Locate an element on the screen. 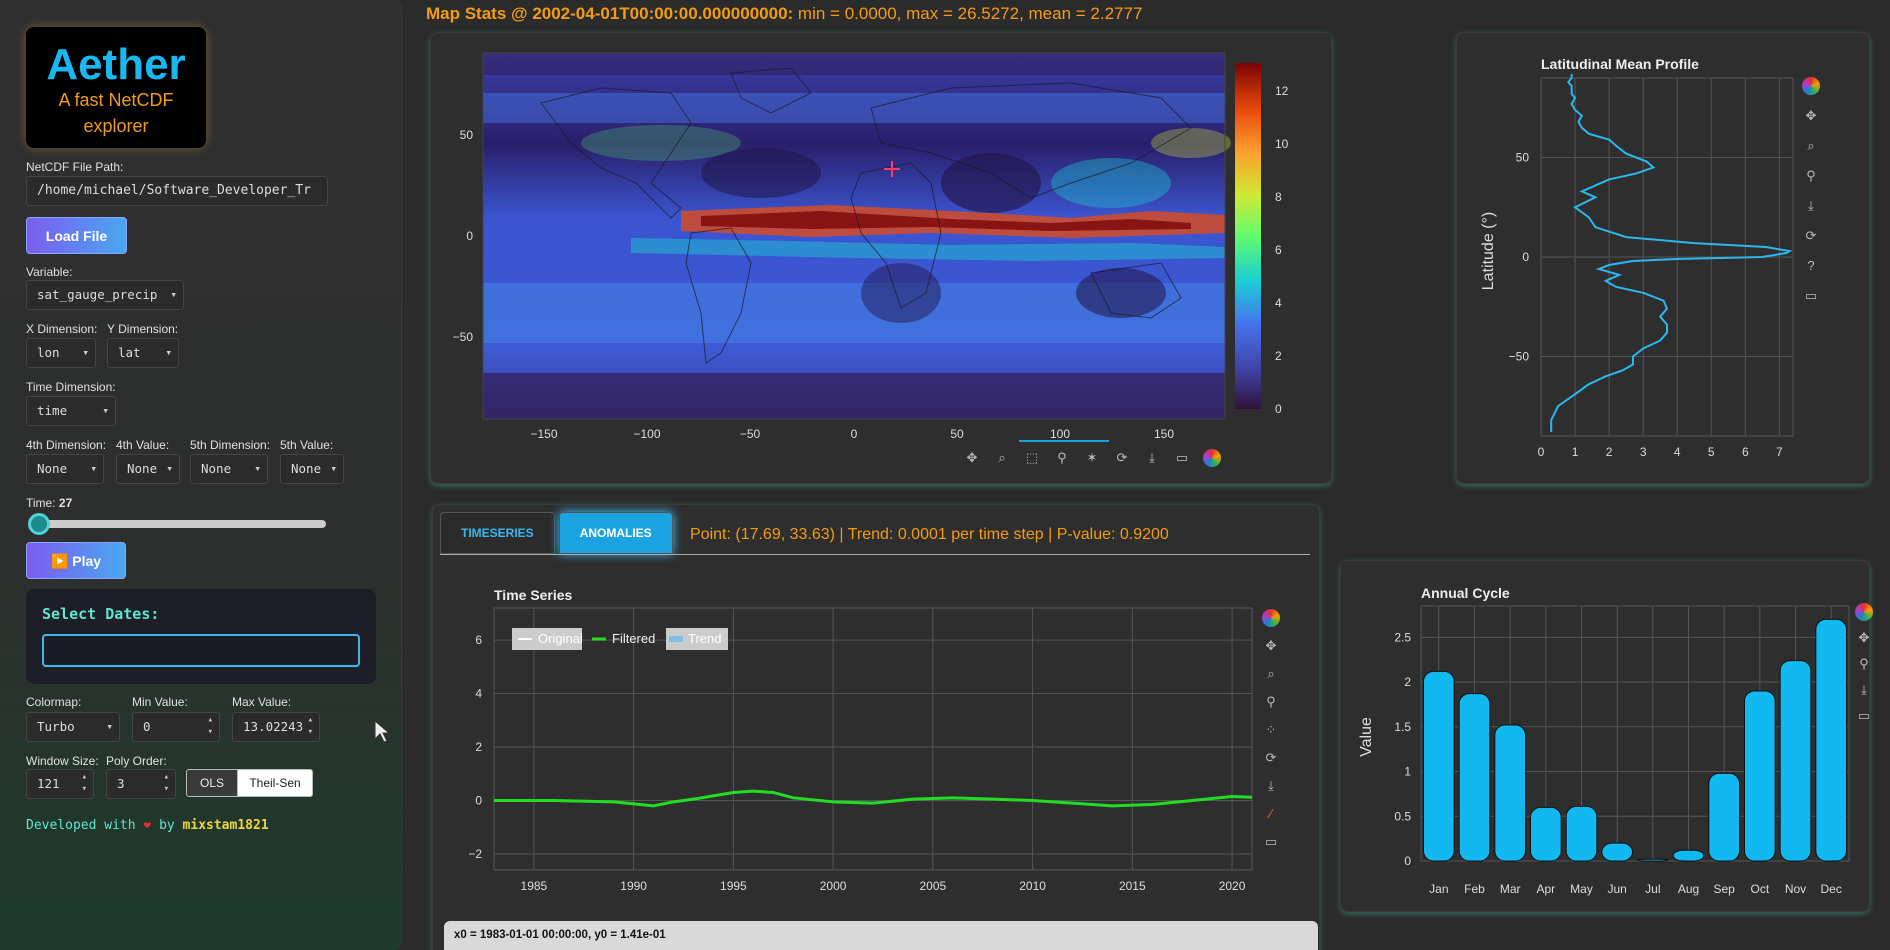  bar-jul is located at coordinates (1652, 860).